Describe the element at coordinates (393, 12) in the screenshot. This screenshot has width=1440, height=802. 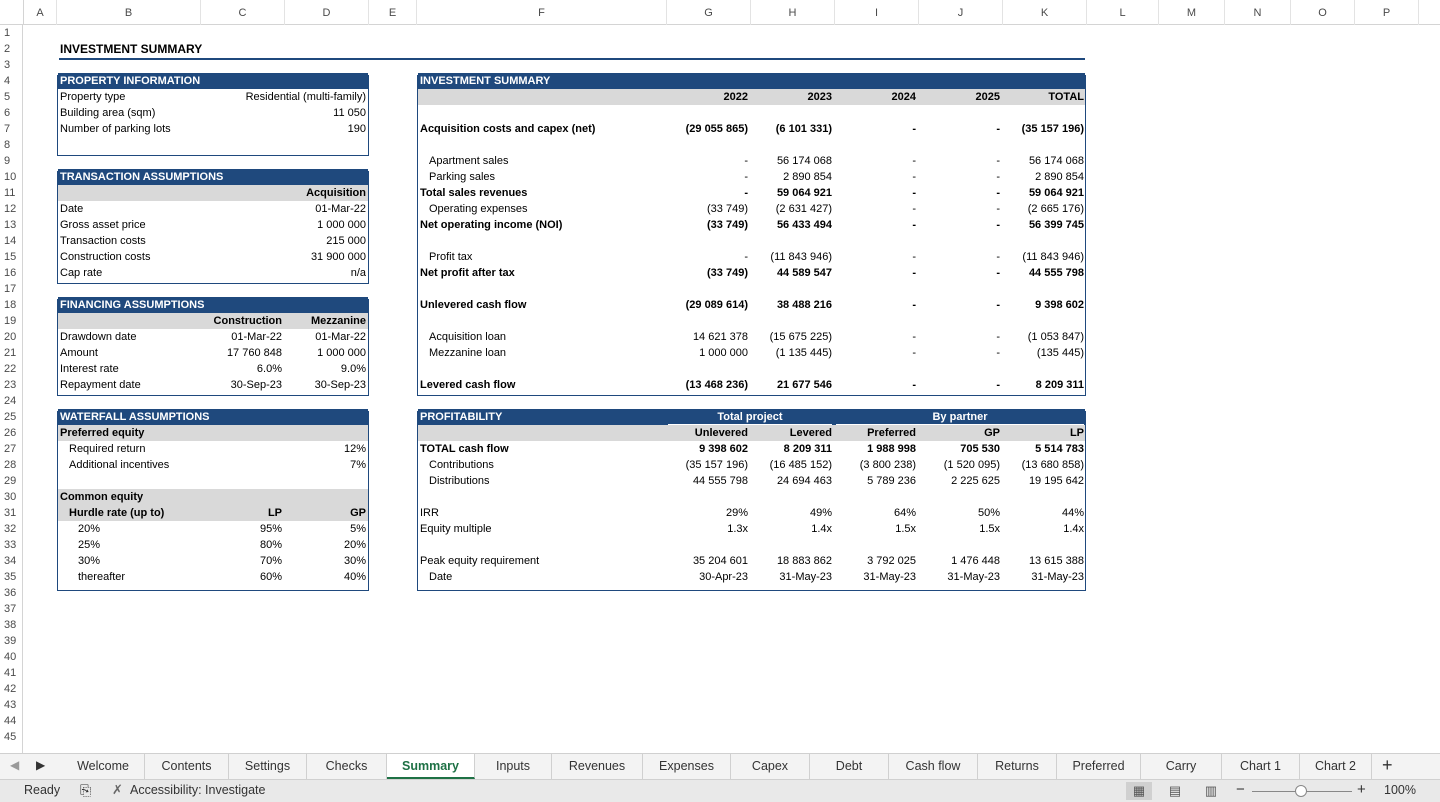
I see `column-header-e: E` at that location.